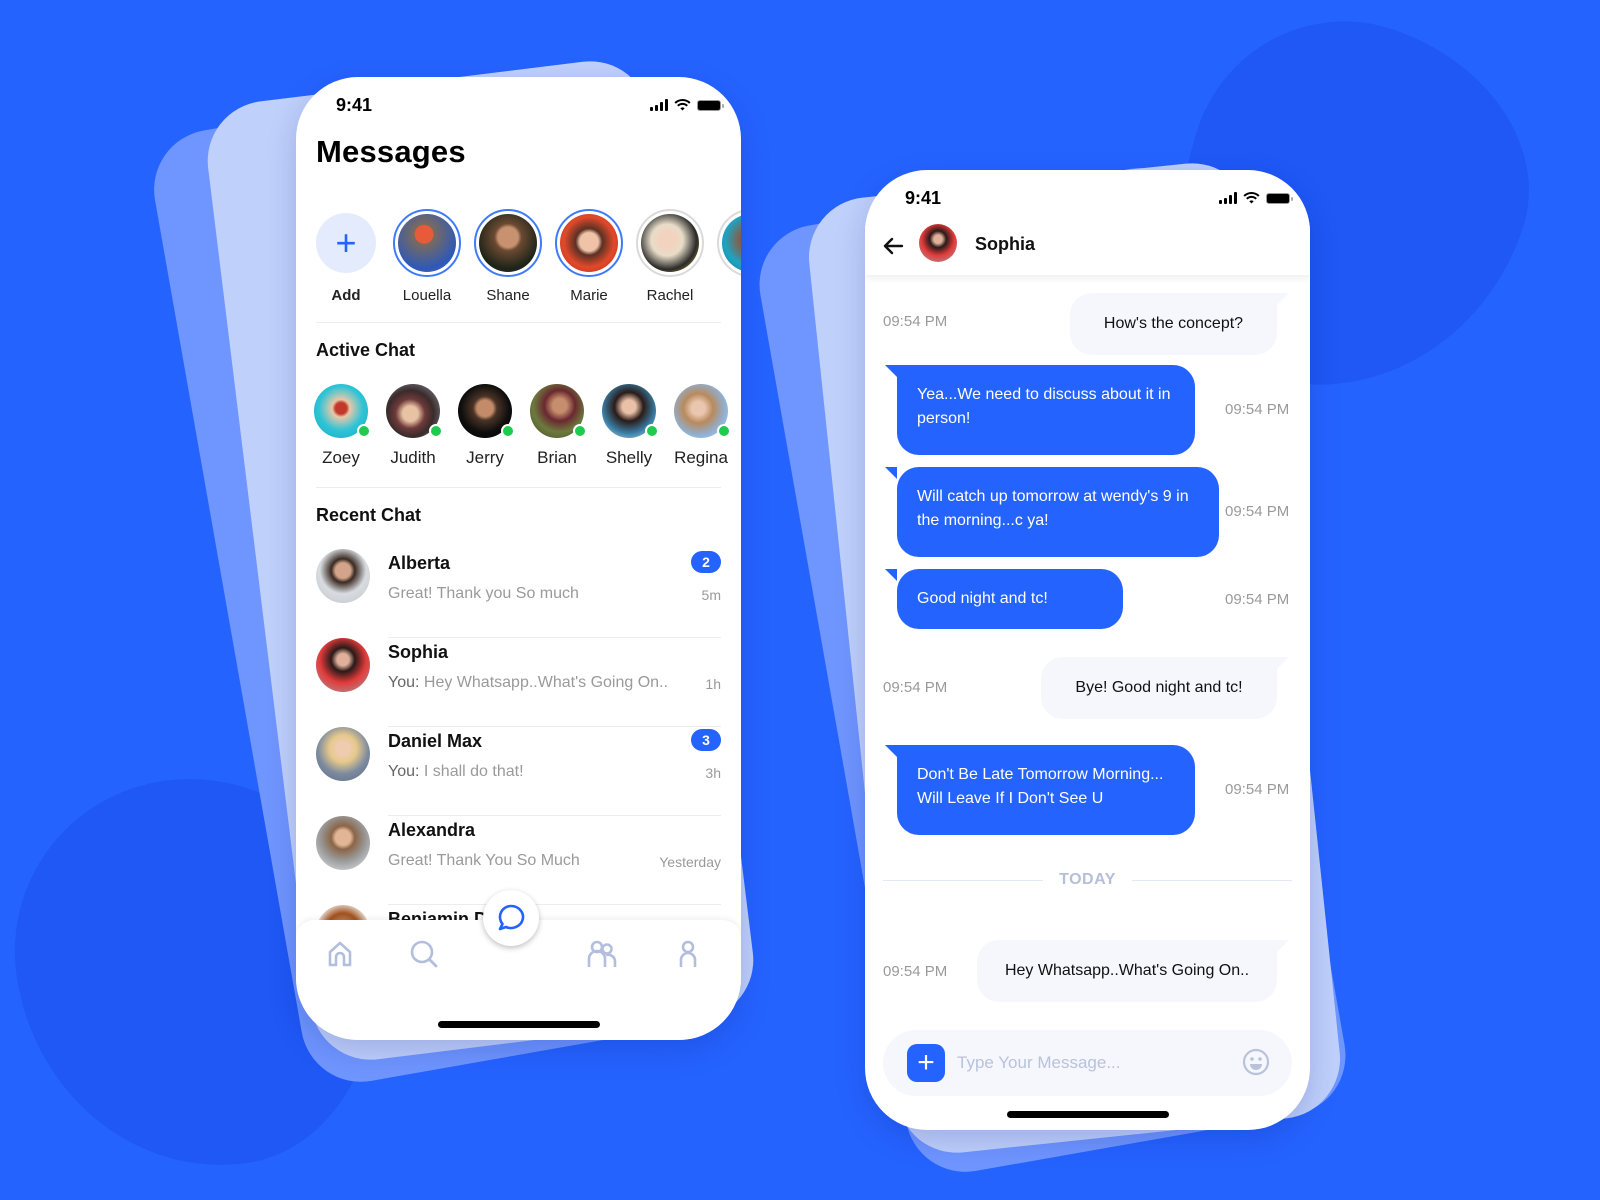  I want to click on back-arrow-icon, so click(893, 246).